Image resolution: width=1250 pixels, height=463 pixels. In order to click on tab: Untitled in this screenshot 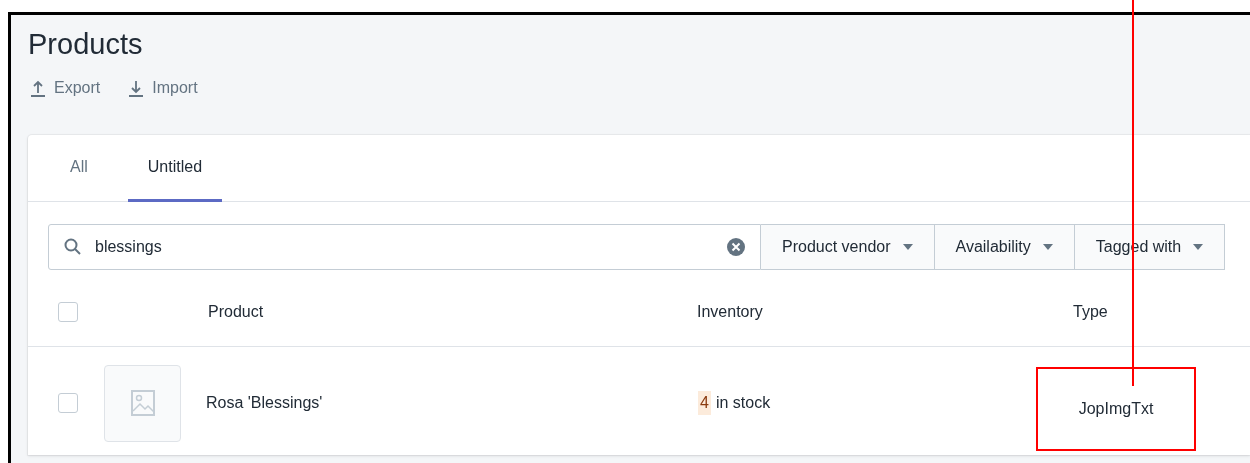, I will do `click(175, 168)`.